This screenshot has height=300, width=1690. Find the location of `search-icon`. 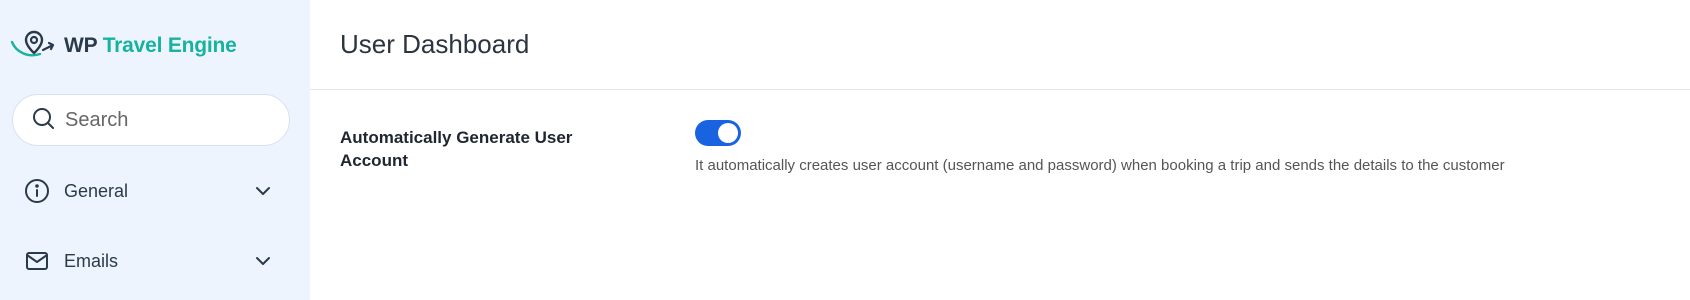

search-icon is located at coordinates (43, 120).